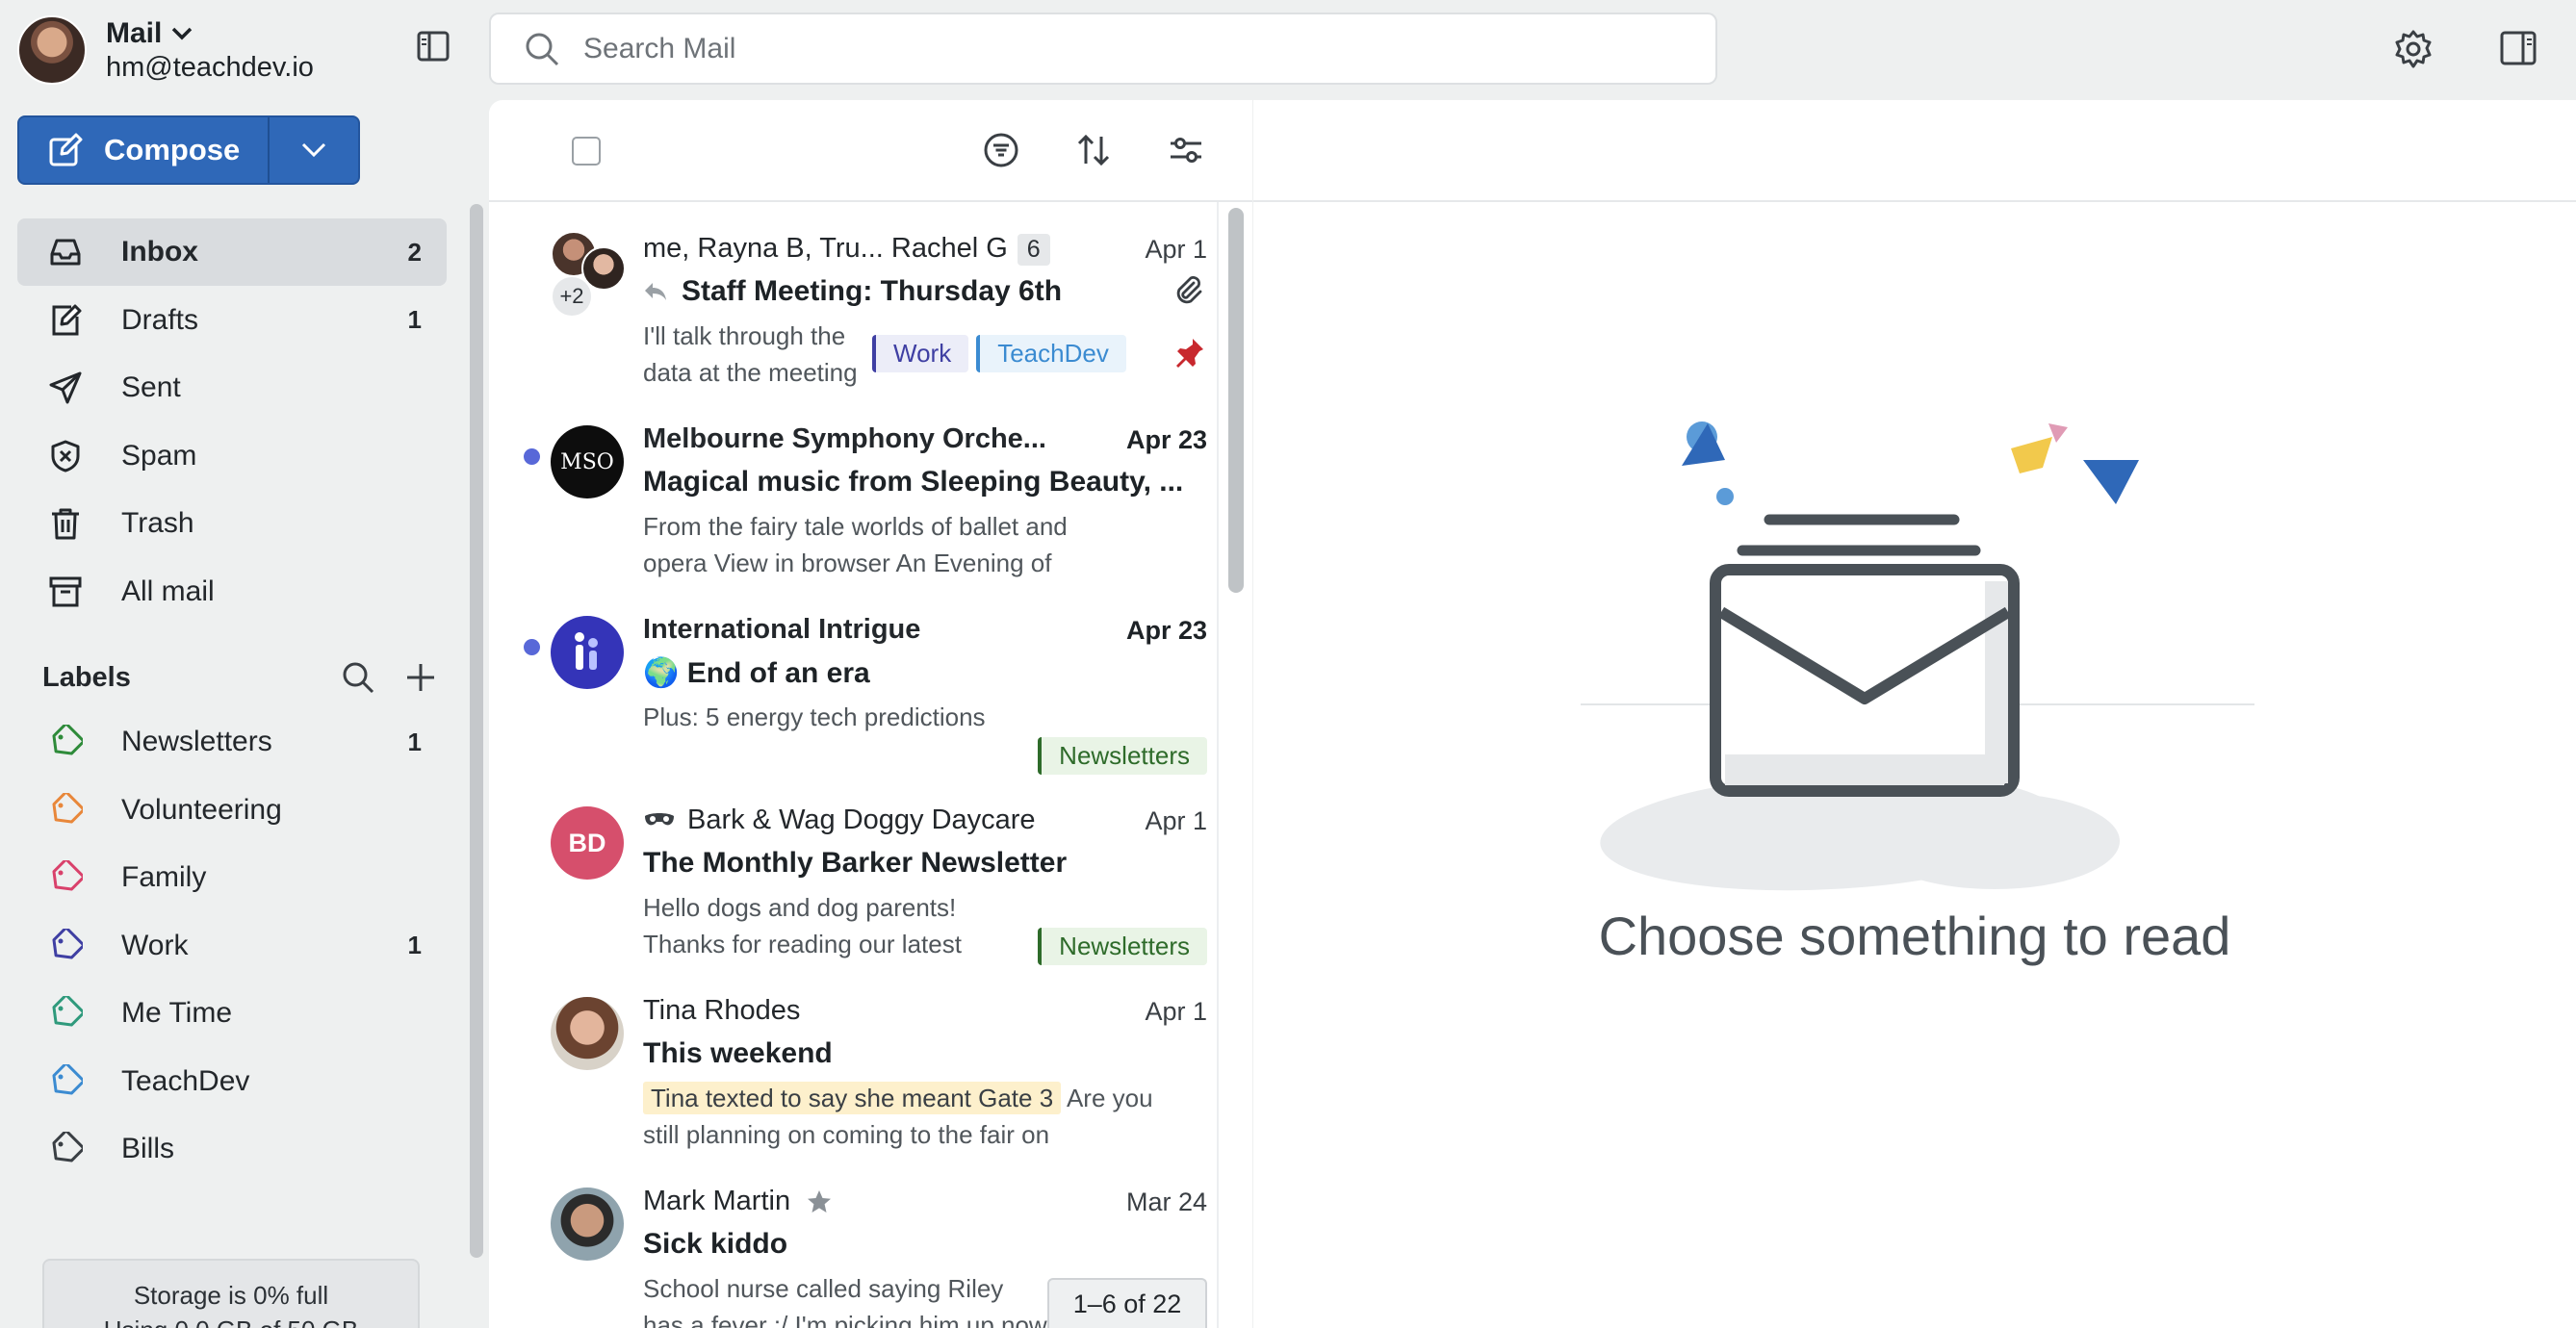 The image size is (2576, 1328). What do you see at coordinates (542, 49) in the screenshot?
I see `search-icon` at bounding box center [542, 49].